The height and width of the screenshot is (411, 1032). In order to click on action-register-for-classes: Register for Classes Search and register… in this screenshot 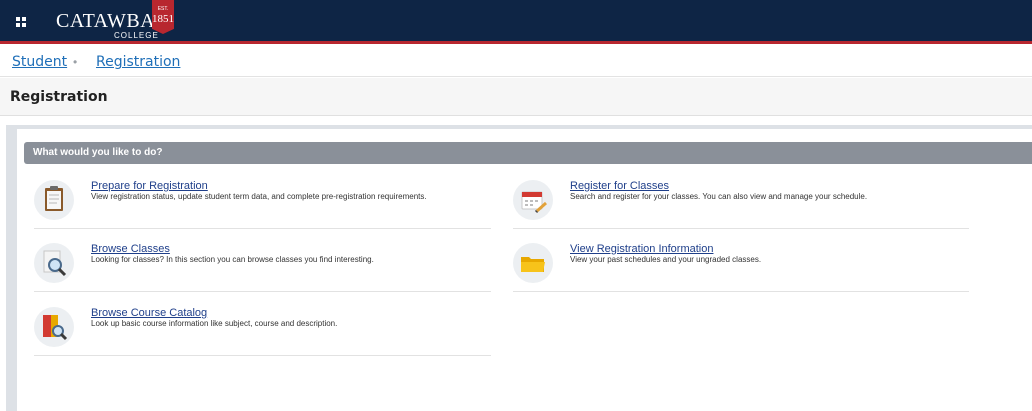, I will do `click(741, 204)`.